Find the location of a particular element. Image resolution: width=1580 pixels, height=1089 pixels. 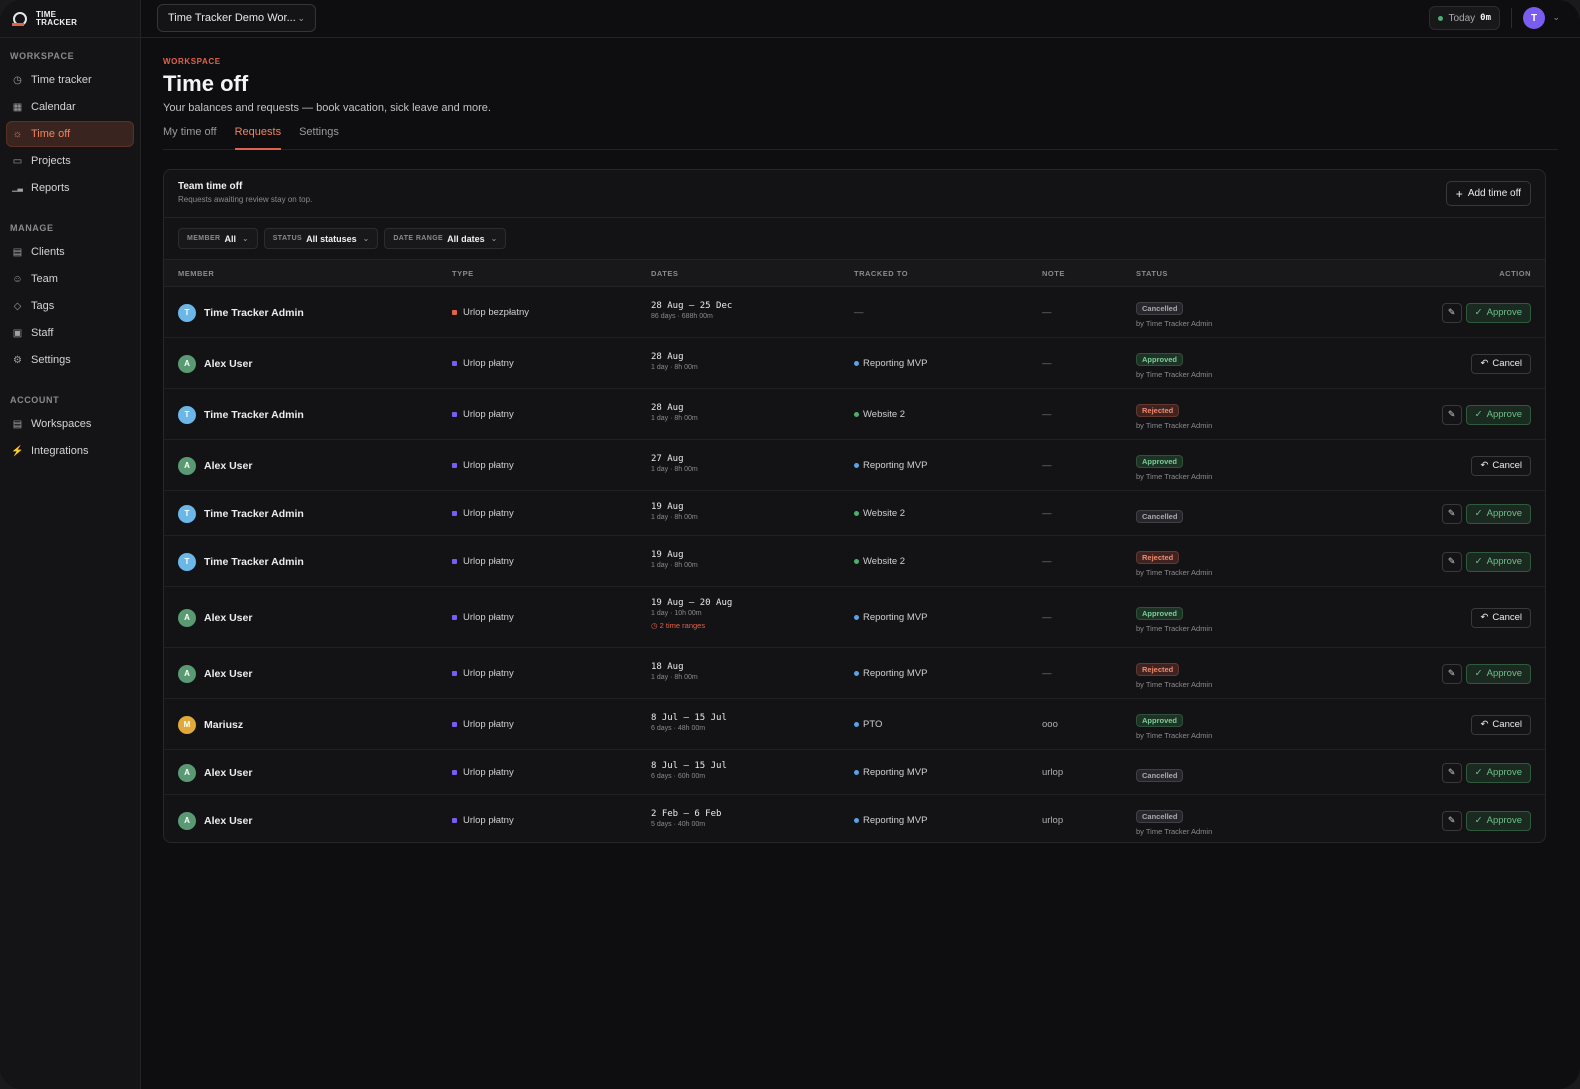

chevron-down-icon: ⌄ is located at coordinates (1556, 17).